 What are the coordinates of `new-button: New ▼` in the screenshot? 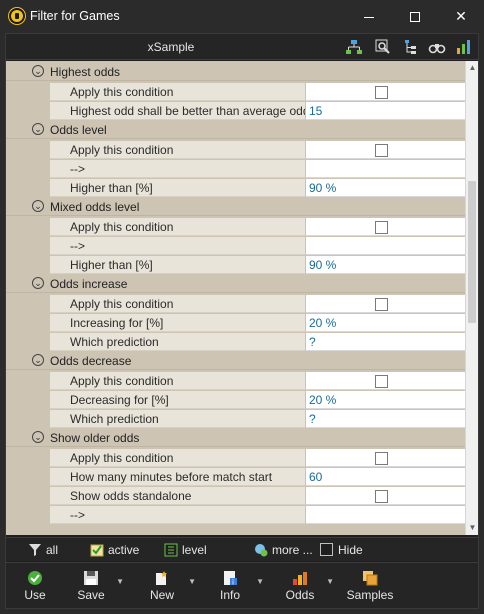 It's located at (169, 586).